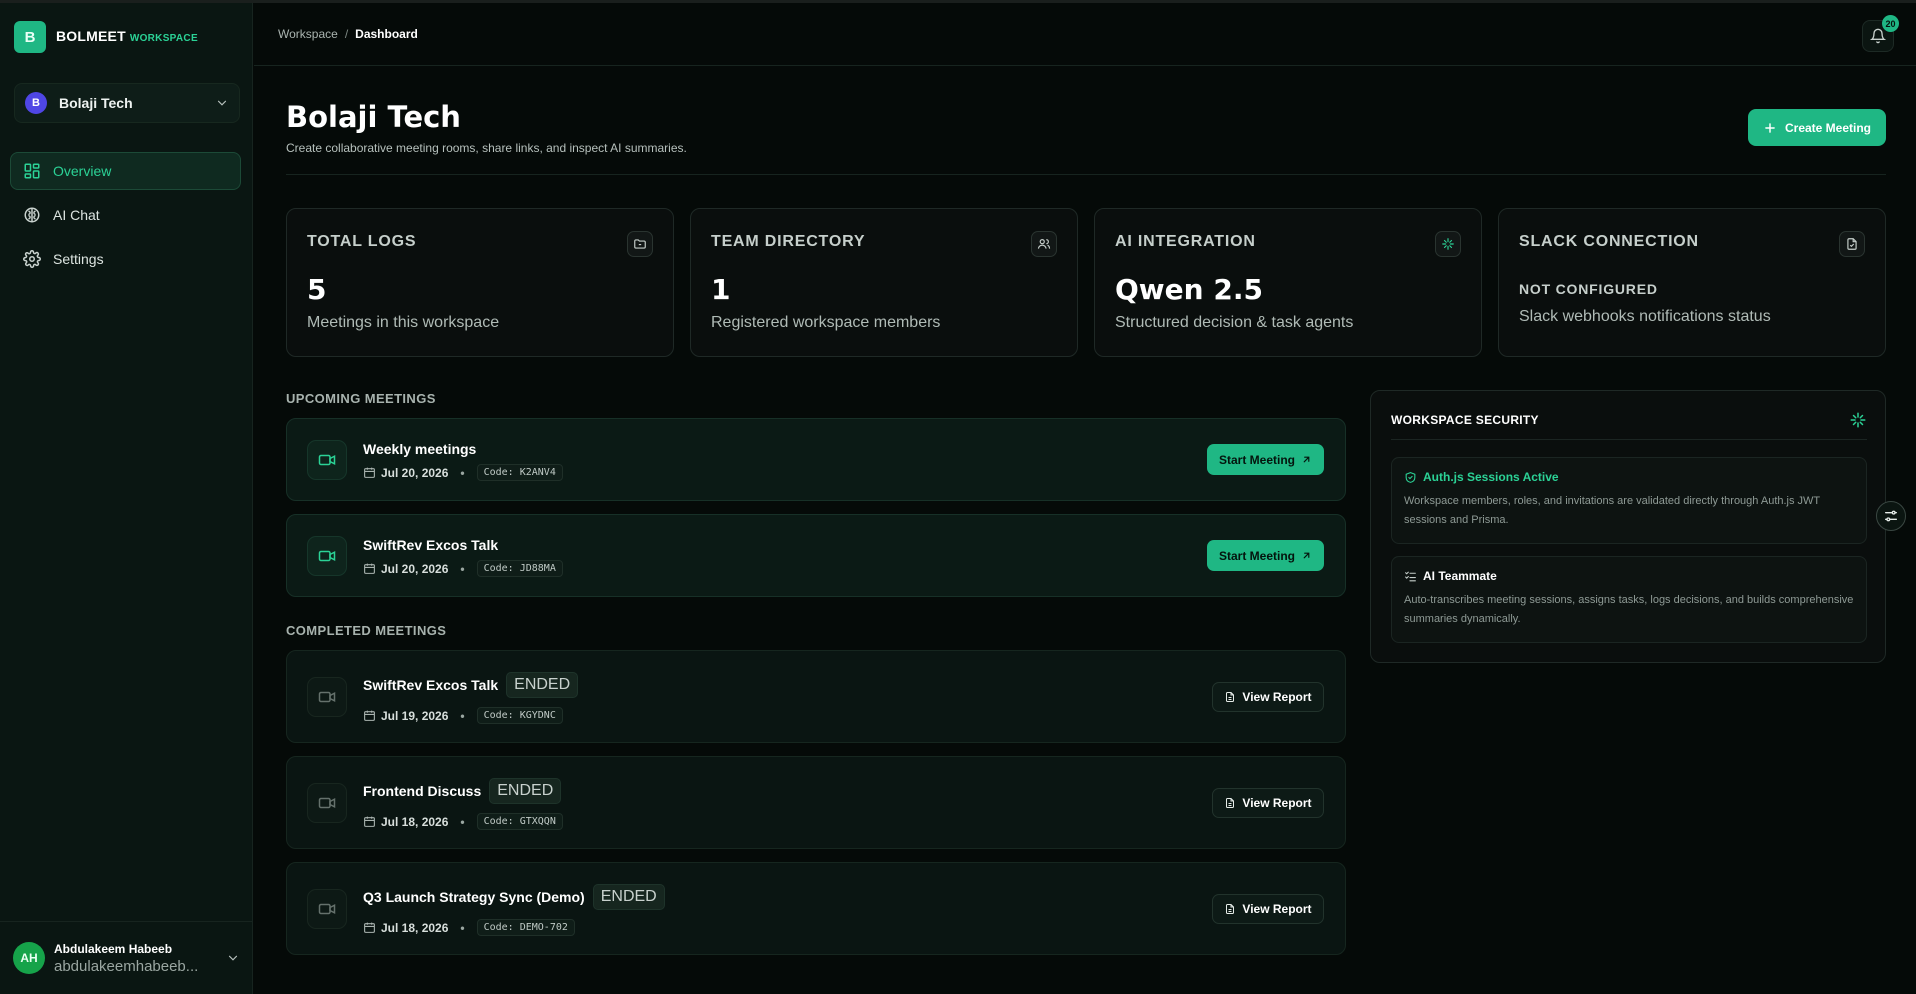 This screenshot has width=1916, height=994. What do you see at coordinates (36, 103) in the screenshot?
I see `workspace-avatar: B` at bounding box center [36, 103].